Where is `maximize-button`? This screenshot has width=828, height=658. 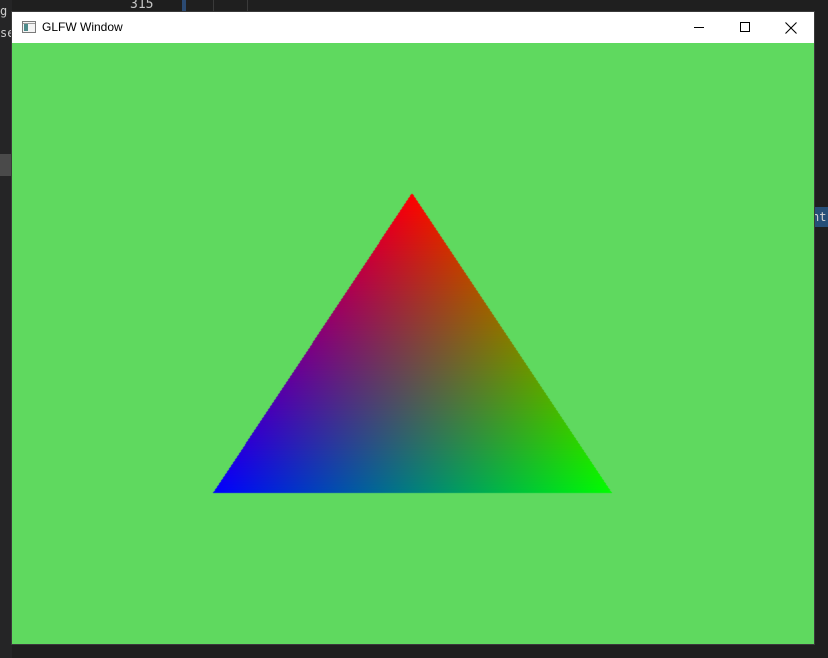 maximize-button is located at coordinates (745, 27).